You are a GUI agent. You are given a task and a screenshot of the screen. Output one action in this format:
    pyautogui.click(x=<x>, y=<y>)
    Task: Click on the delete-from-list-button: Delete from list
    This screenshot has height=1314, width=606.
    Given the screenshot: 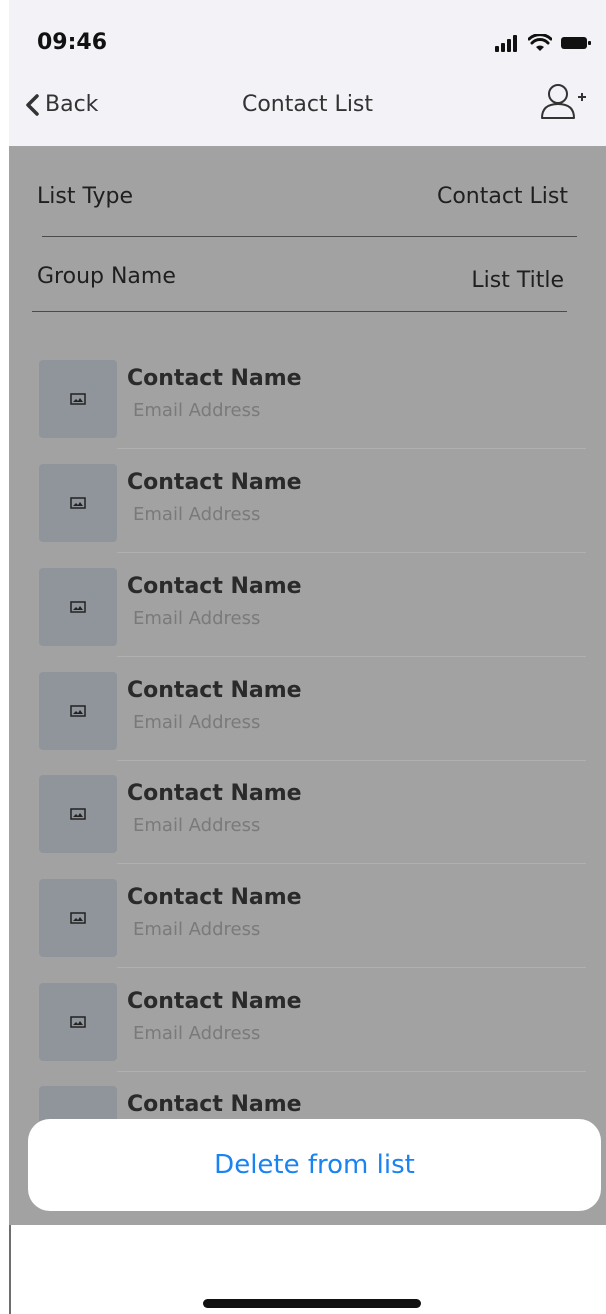 What is the action you would take?
    pyautogui.click(x=314, y=1165)
    